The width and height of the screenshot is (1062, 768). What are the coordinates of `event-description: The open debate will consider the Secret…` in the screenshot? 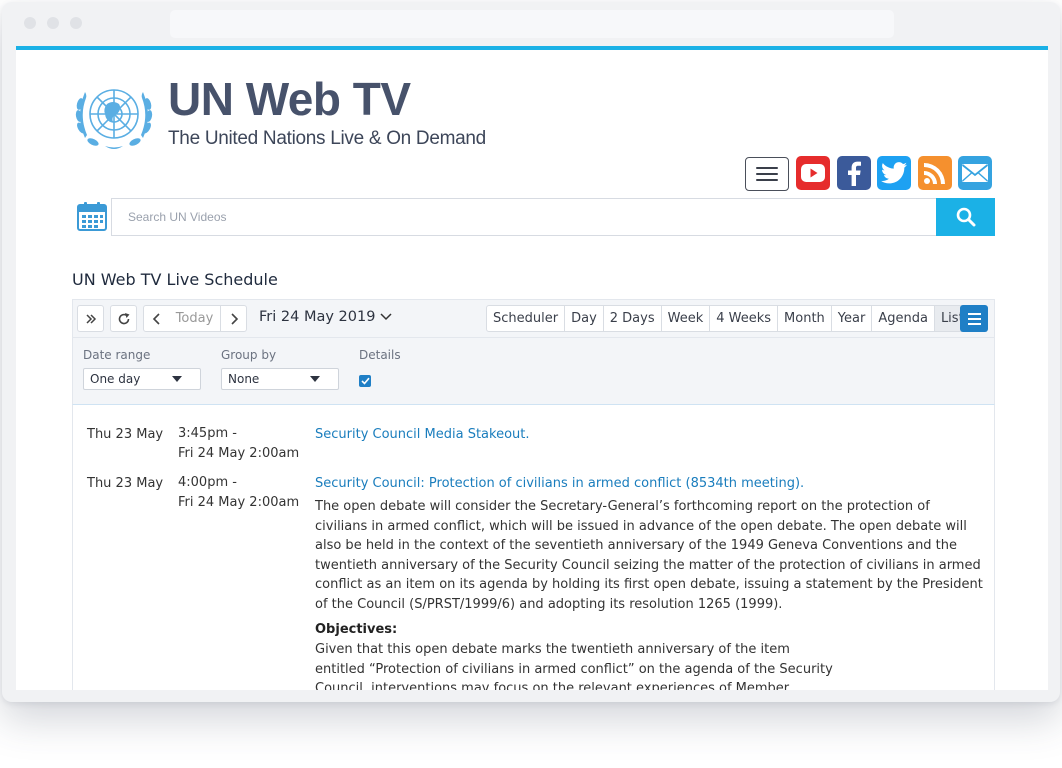 It's located at (649, 555).